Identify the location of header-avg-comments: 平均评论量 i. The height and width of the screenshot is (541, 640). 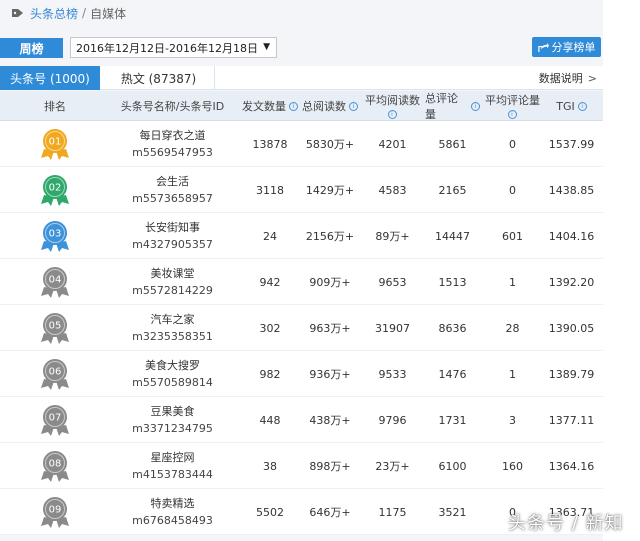
(512, 106).